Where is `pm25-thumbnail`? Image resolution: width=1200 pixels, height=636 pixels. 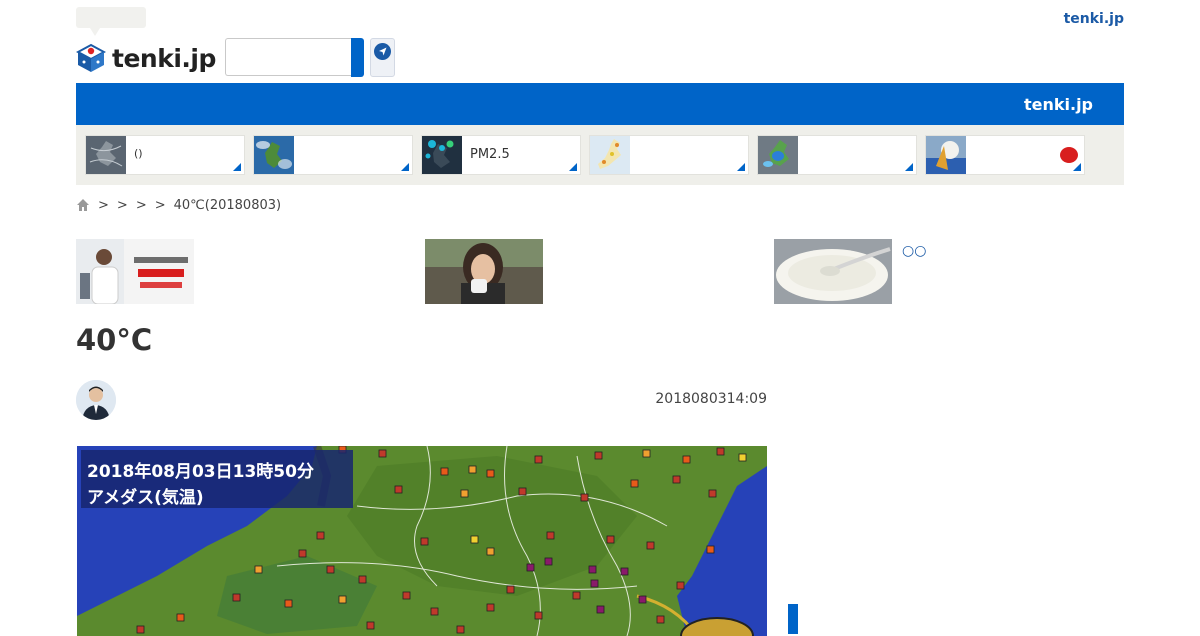 pm25-thumbnail is located at coordinates (442, 155).